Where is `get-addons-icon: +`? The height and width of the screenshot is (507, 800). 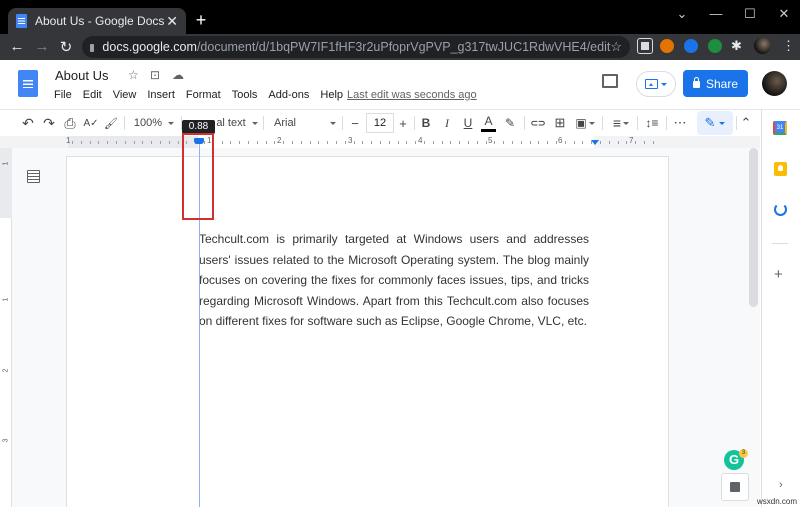
get-addons-icon: + is located at coordinates (778, 274).